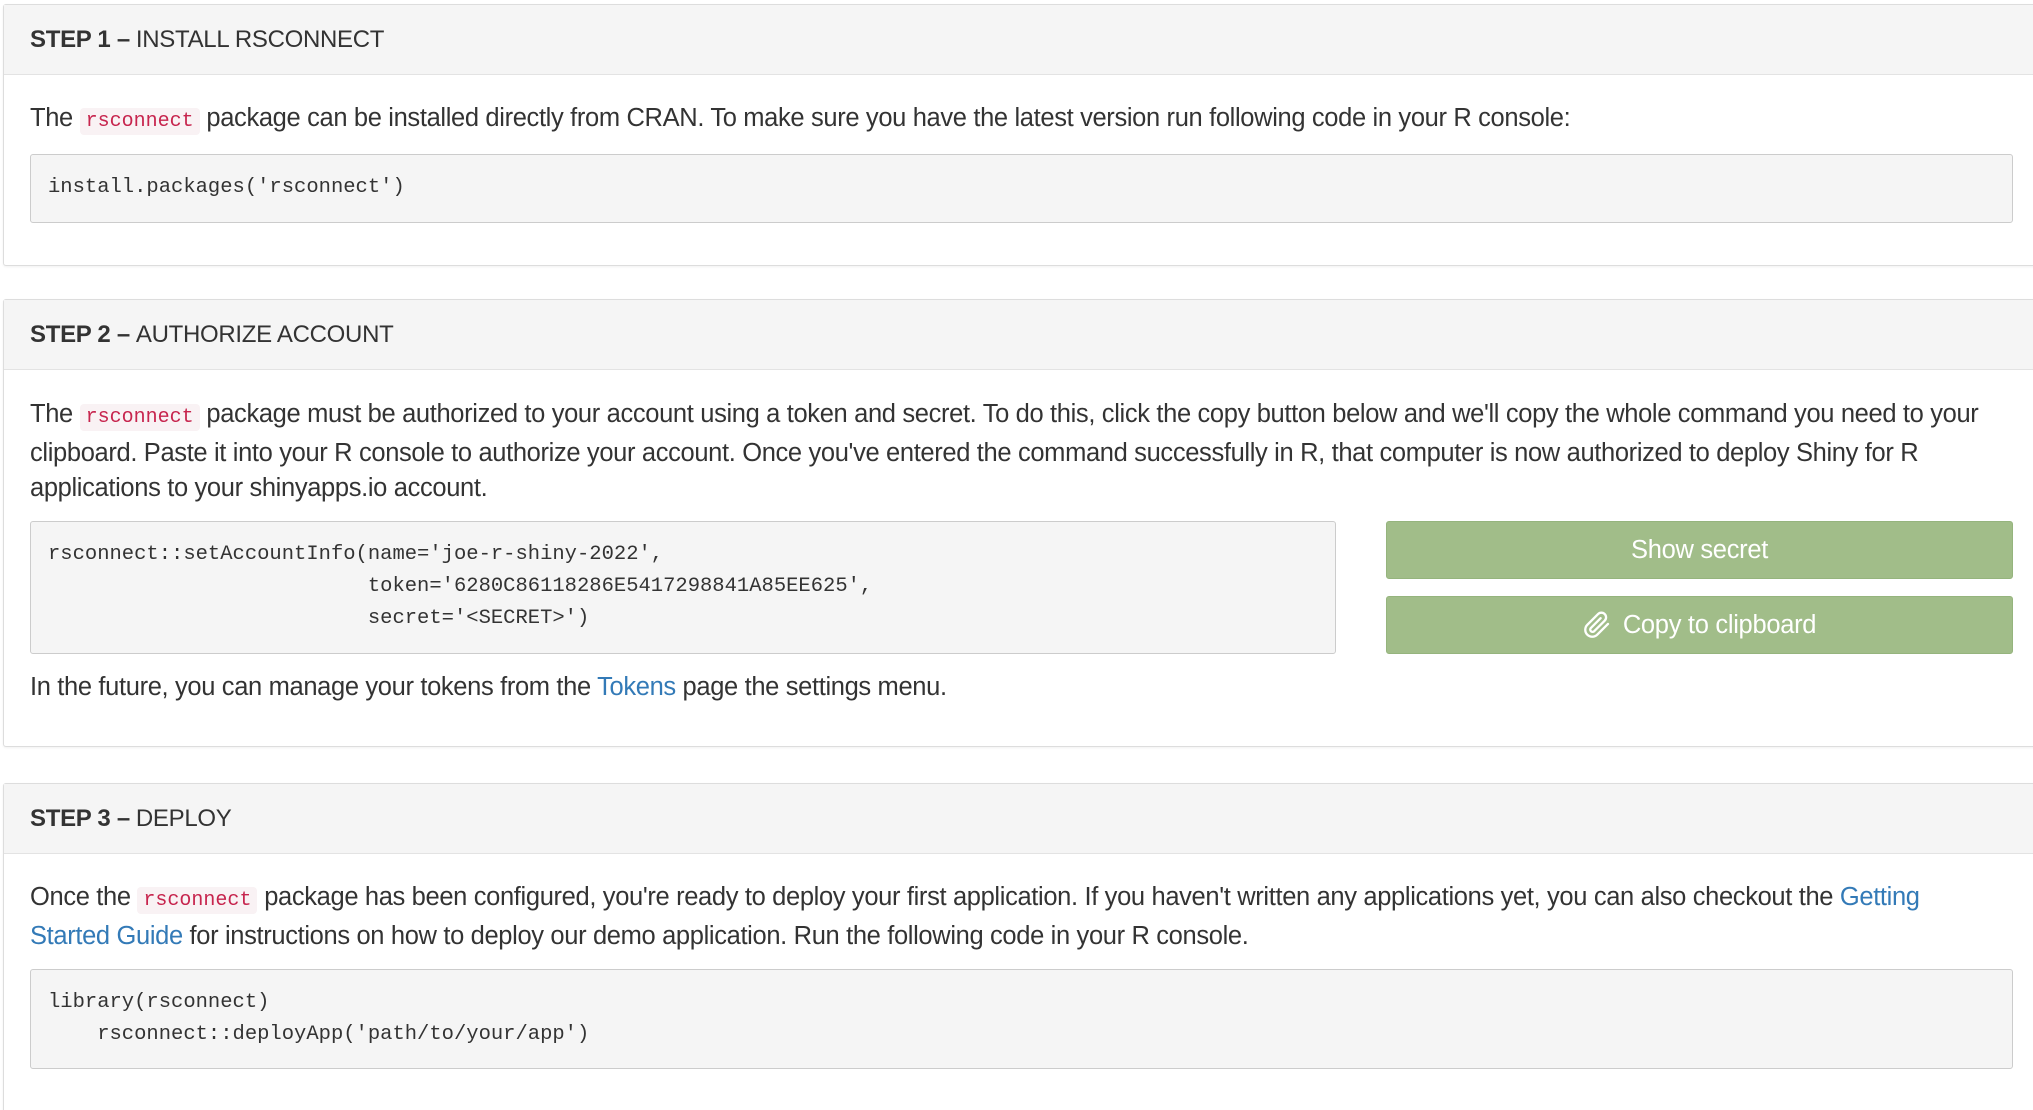  I want to click on step3-number: STEP 3 –, so click(80, 818).